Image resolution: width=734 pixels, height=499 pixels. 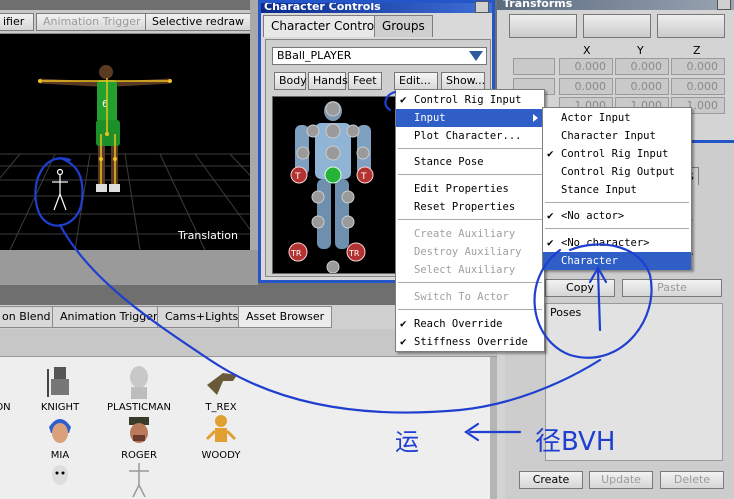 I want to click on axis-z-label: Z, so click(x=697, y=50).